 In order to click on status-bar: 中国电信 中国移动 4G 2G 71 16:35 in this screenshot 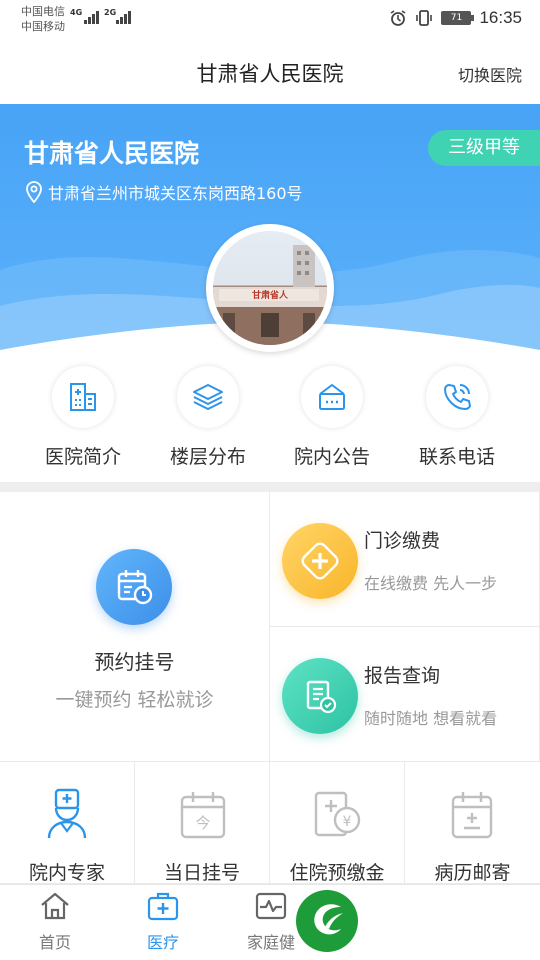, I will do `click(270, 20)`.